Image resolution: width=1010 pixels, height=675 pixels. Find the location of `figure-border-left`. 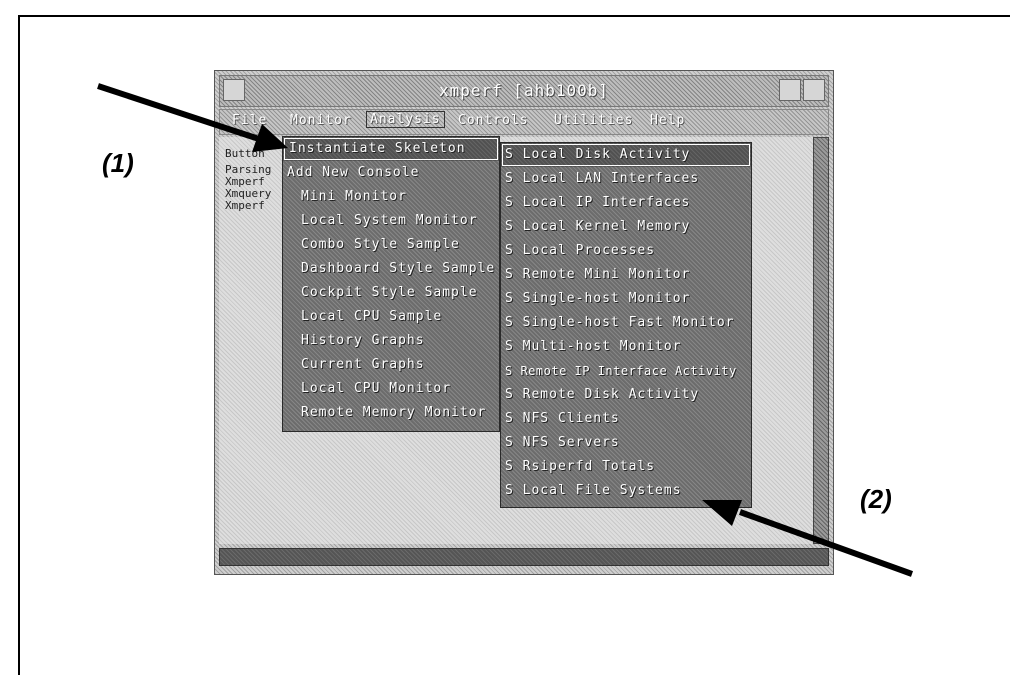

figure-border-left is located at coordinates (19, 345).